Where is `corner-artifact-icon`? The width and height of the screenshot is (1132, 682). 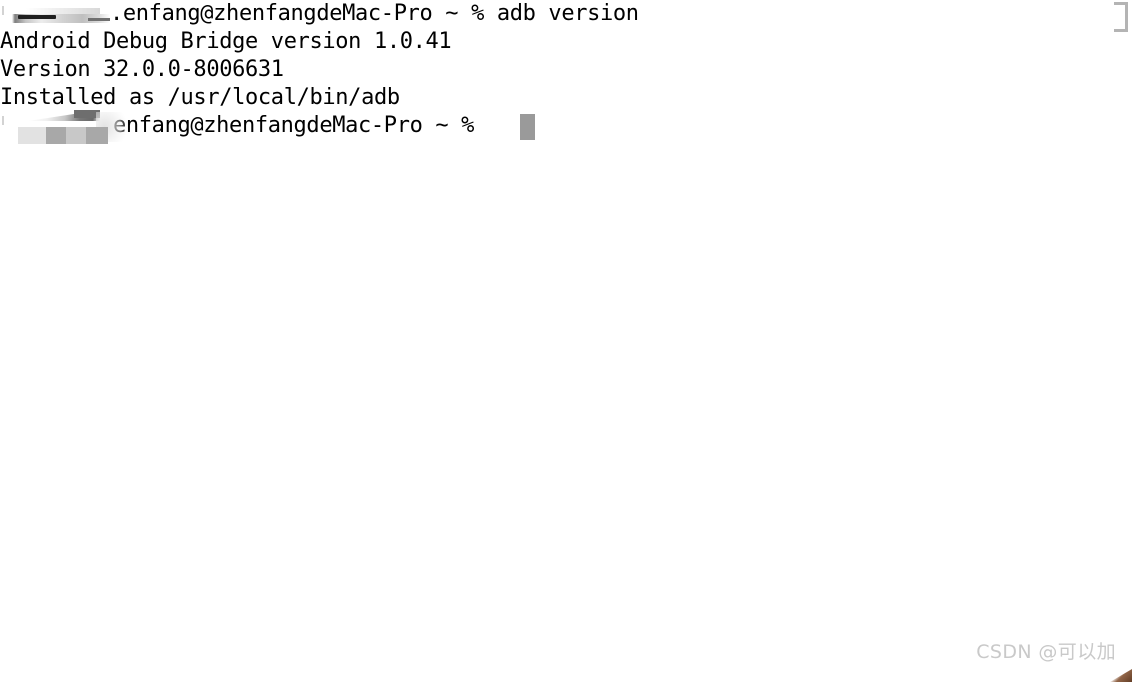 corner-artifact-icon is located at coordinates (1121, 675).